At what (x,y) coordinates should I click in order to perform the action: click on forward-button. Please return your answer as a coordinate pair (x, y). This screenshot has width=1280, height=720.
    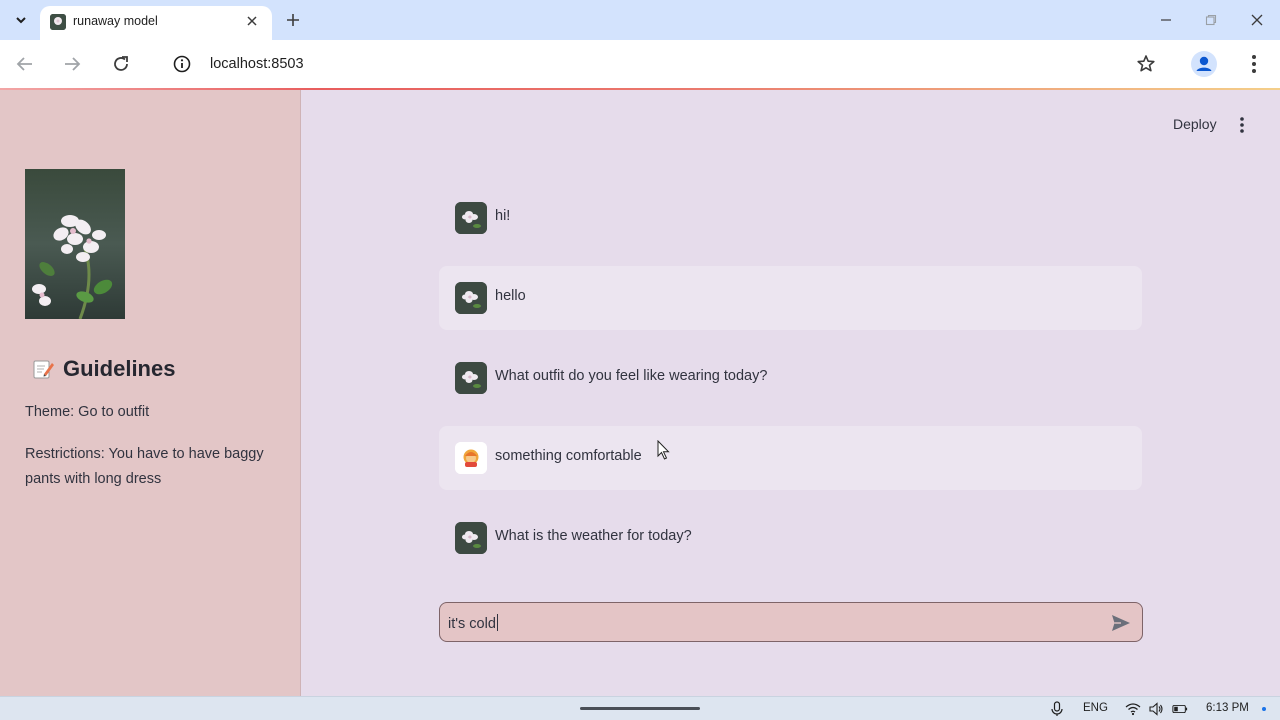
    Looking at the image, I should click on (72, 64).